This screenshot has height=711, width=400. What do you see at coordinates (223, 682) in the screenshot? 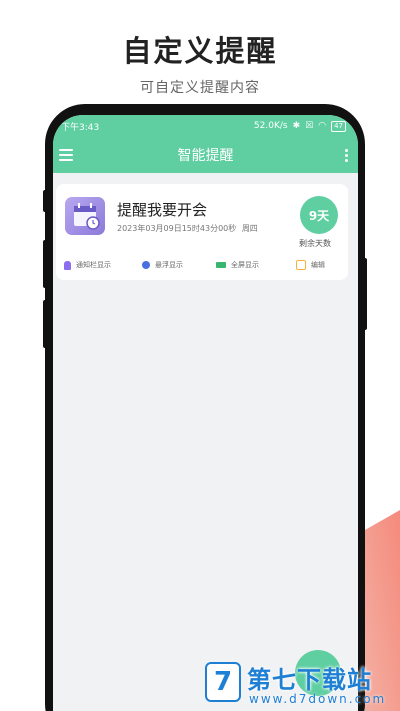
I see `watermark-logo: 7` at bounding box center [223, 682].